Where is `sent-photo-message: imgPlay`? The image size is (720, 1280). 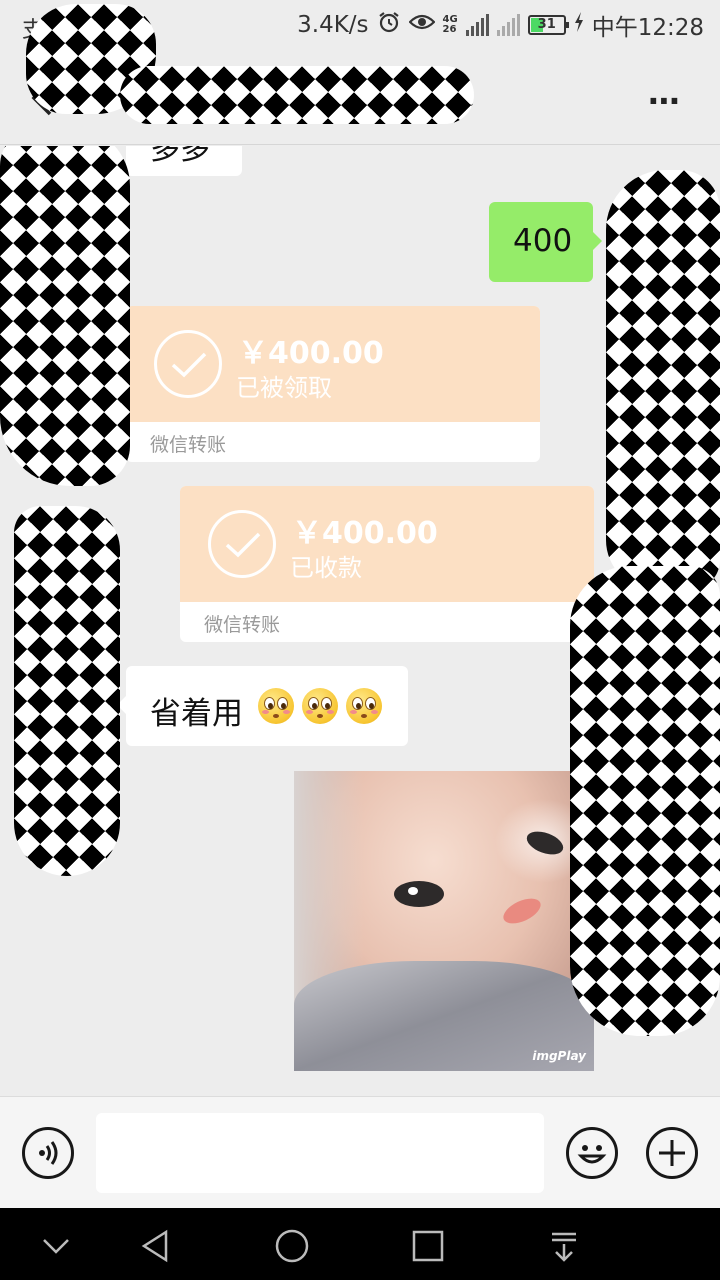
sent-photo-message: imgPlay is located at coordinates (444, 921).